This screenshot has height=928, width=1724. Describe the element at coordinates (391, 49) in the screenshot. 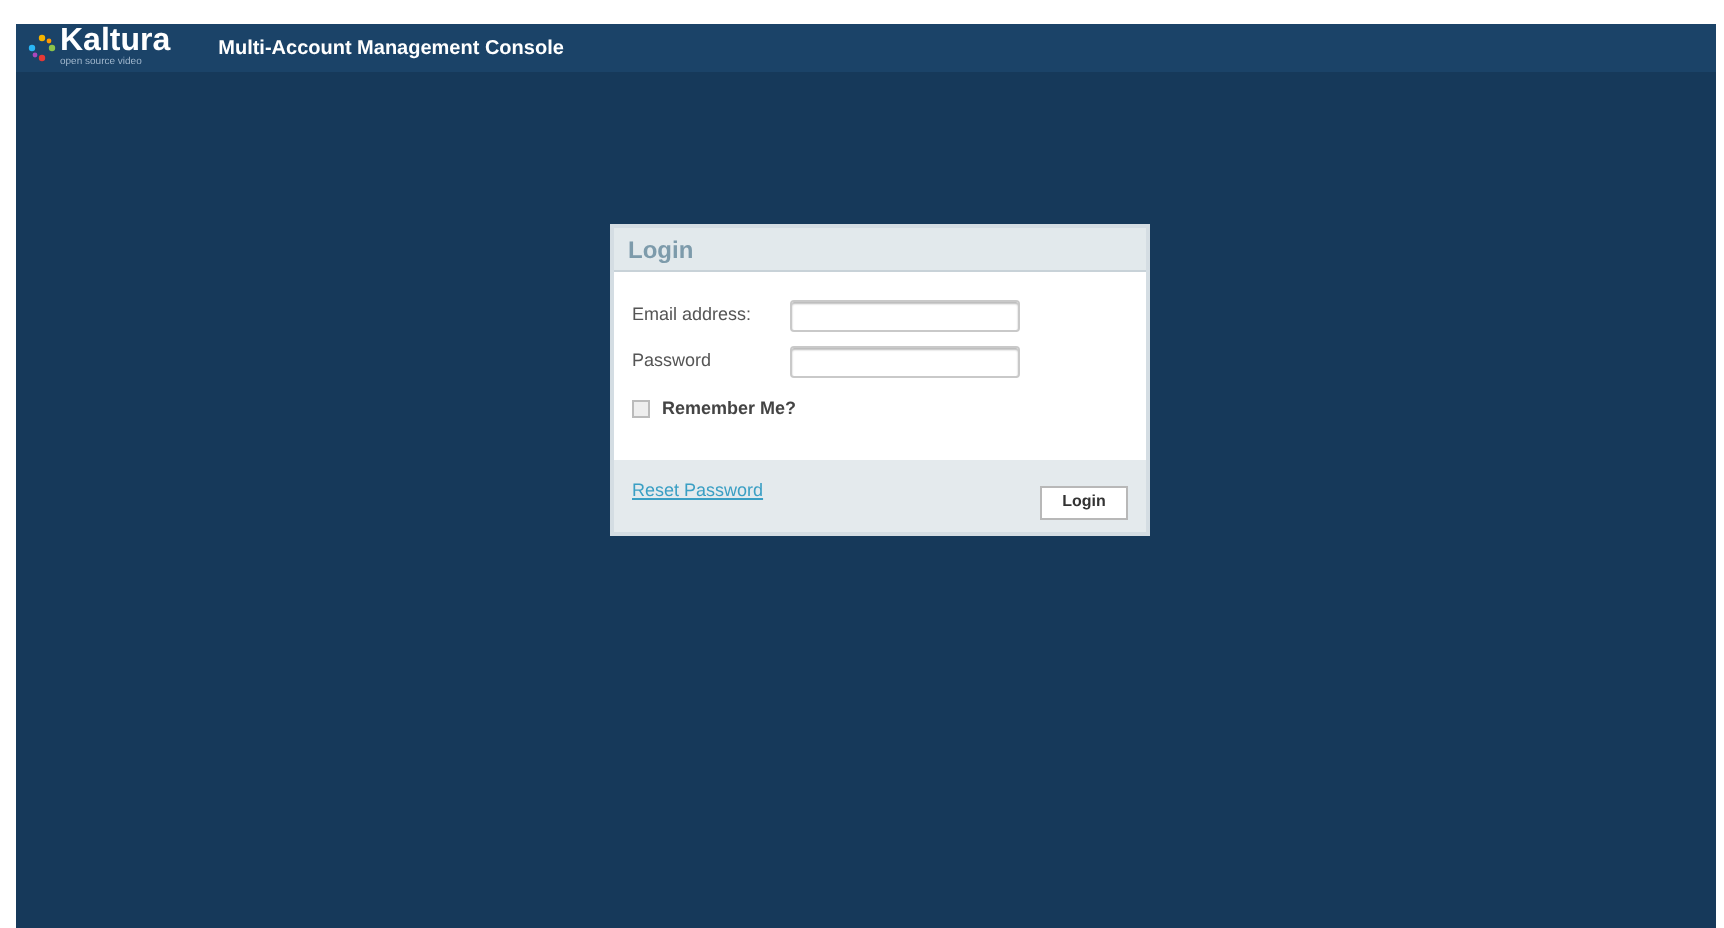

I see `console-title: Multi-Account Management Console` at that location.